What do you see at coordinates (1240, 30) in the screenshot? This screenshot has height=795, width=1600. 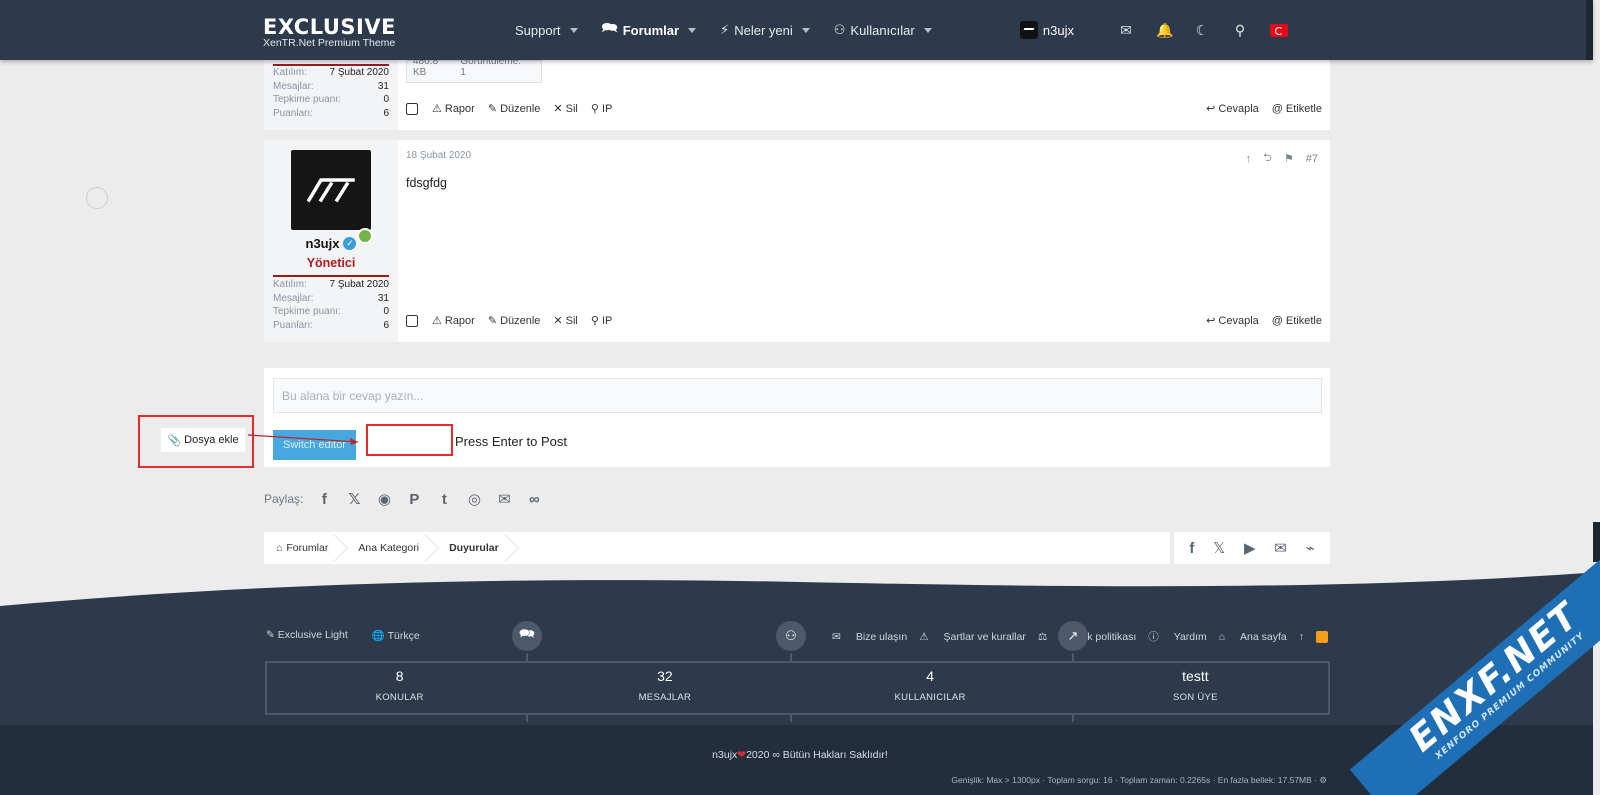 I see `search-icon: ⚲` at bounding box center [1240, 30].